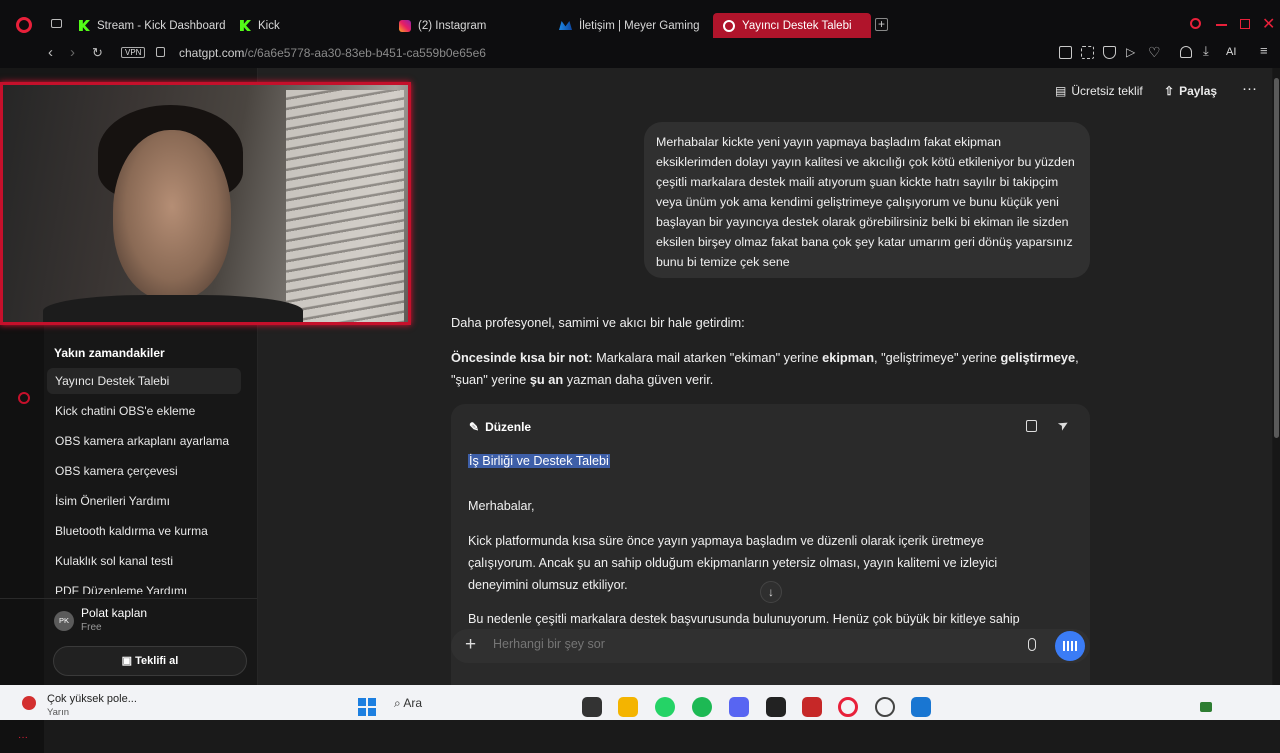  Describe the element at coordinates (592, 707) in the screenshot. I see `terminal-icon` at that location.